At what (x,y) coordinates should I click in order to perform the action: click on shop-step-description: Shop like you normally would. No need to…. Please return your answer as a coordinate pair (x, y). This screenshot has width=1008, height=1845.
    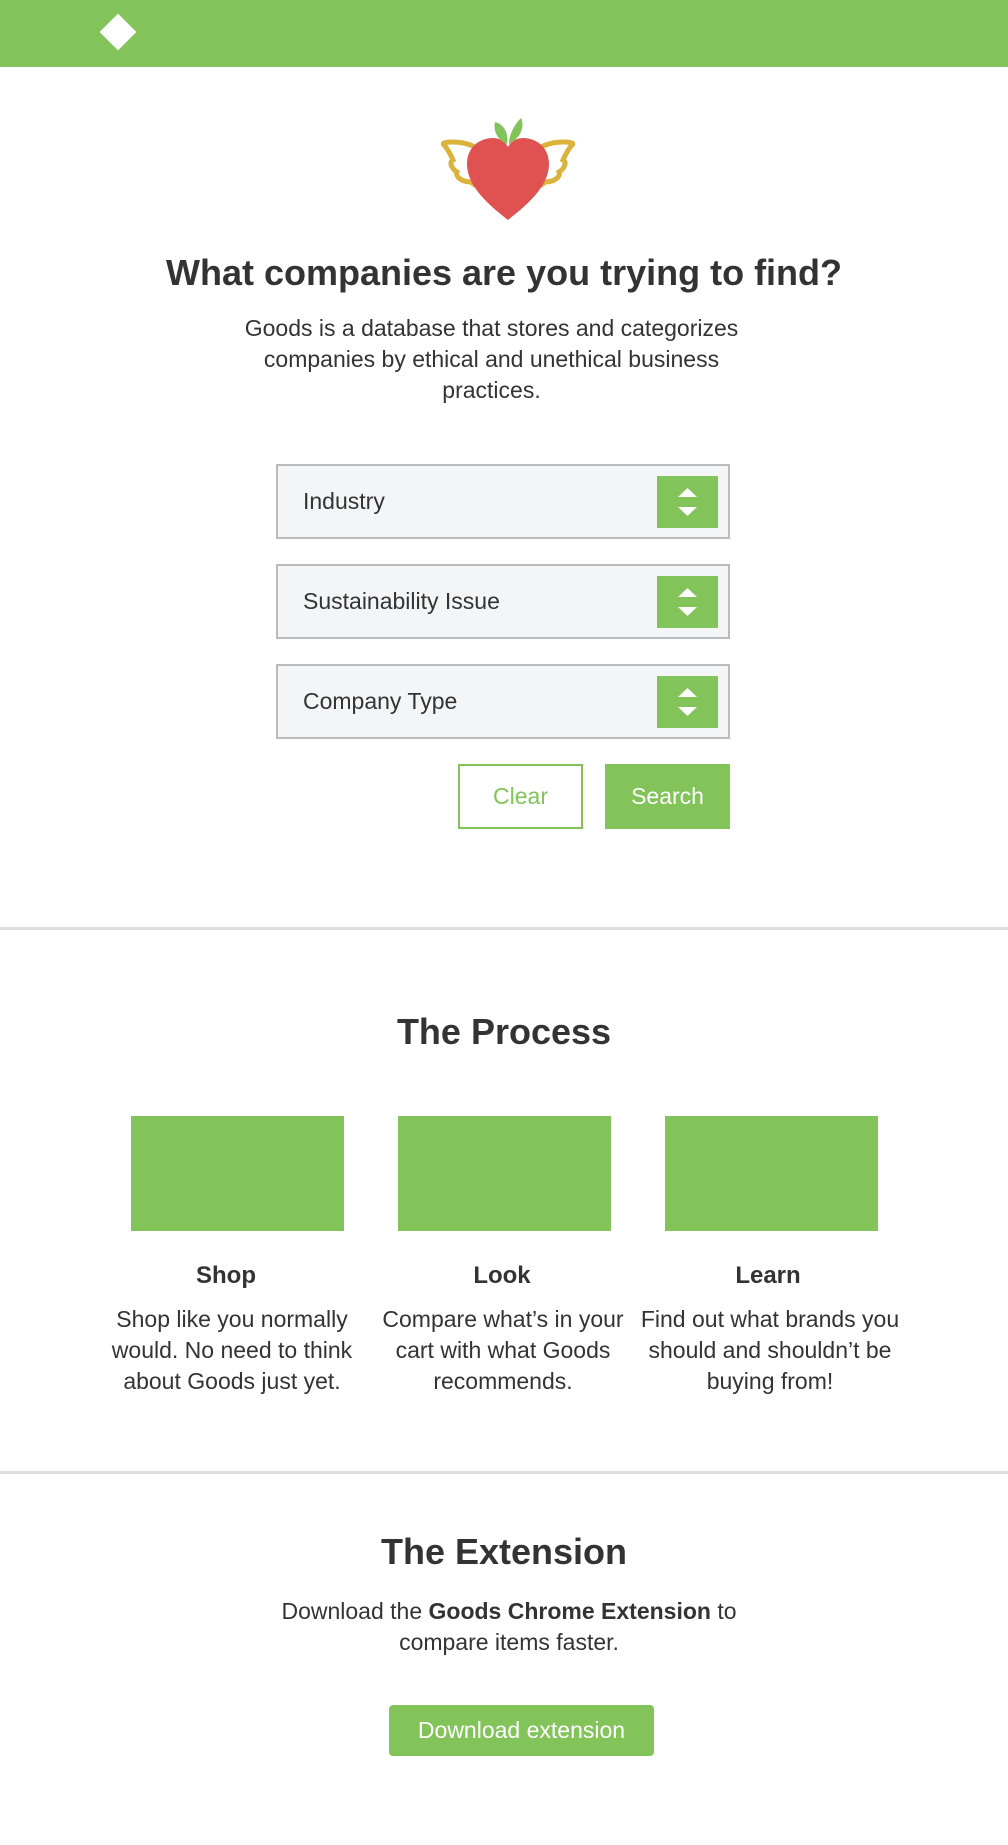
    Looking at the image, I should click on (232, 1350).